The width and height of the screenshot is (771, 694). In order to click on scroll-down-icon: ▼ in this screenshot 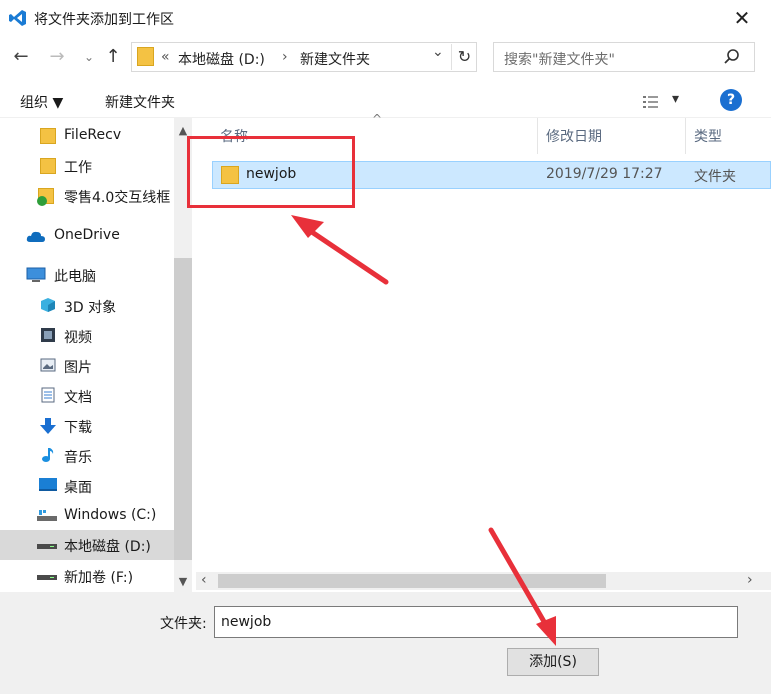, I will do `click(183, 581)`.